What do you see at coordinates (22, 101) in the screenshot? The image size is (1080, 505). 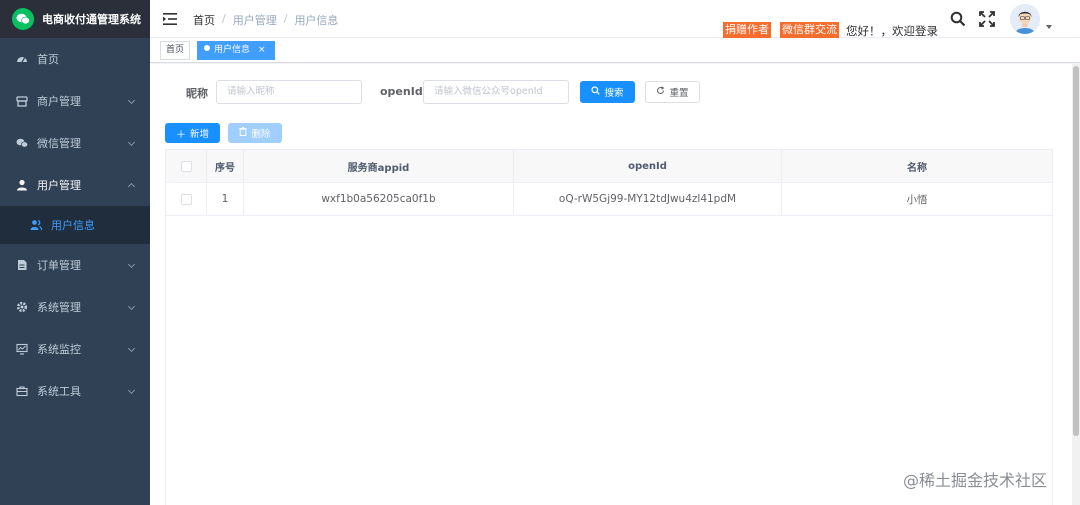 I see `merchant-icon` at bounding box center [22, 101].